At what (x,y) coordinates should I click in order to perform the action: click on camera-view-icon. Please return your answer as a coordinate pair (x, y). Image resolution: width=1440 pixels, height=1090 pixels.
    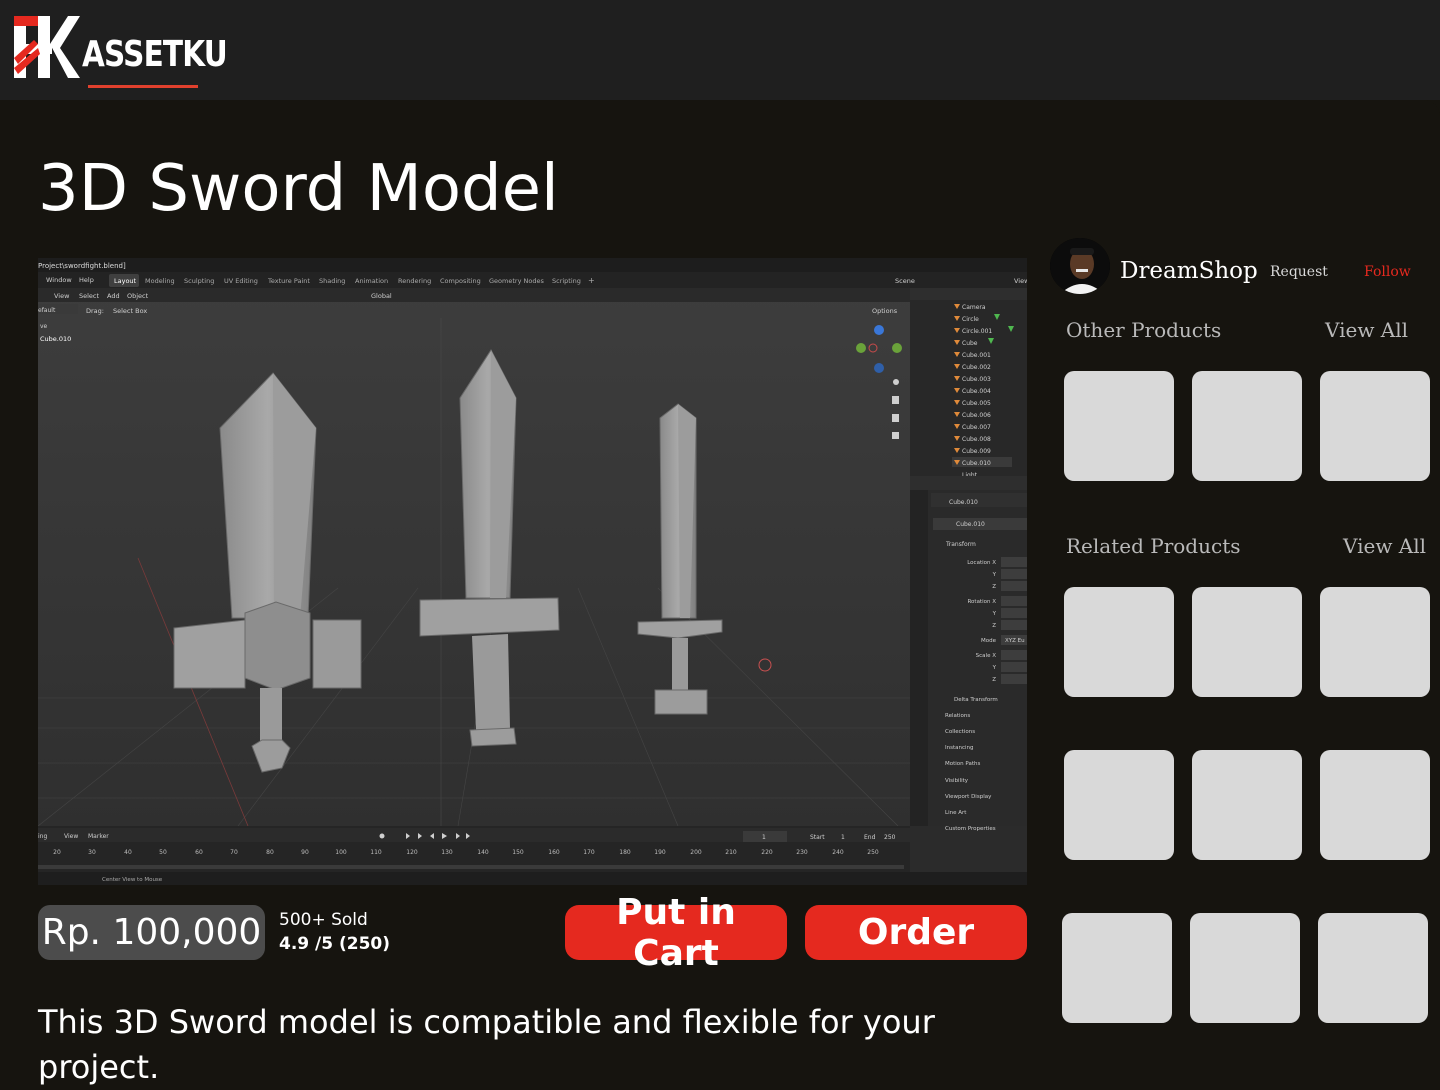
    Looking at the image, I should click on (895, 418).